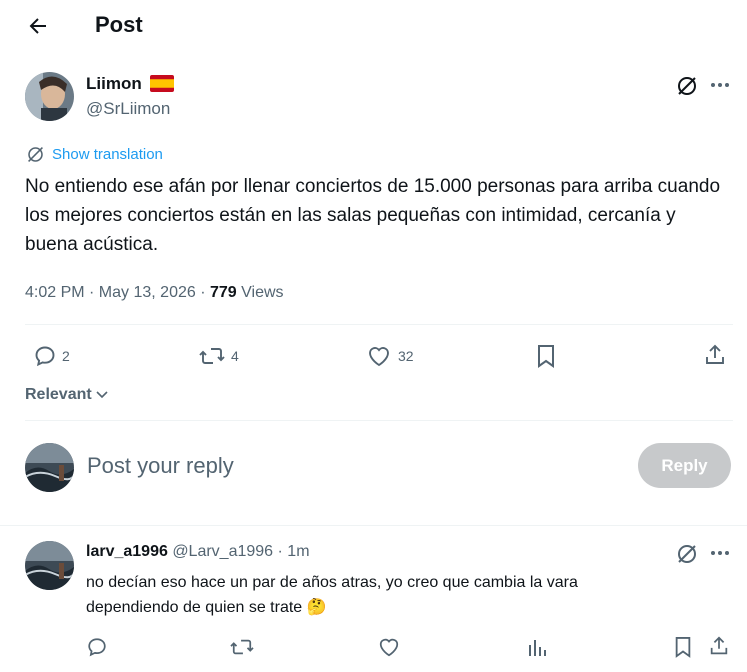 The image size is (747, 672). I want to click on repost-count: 4, so click(235, 356).